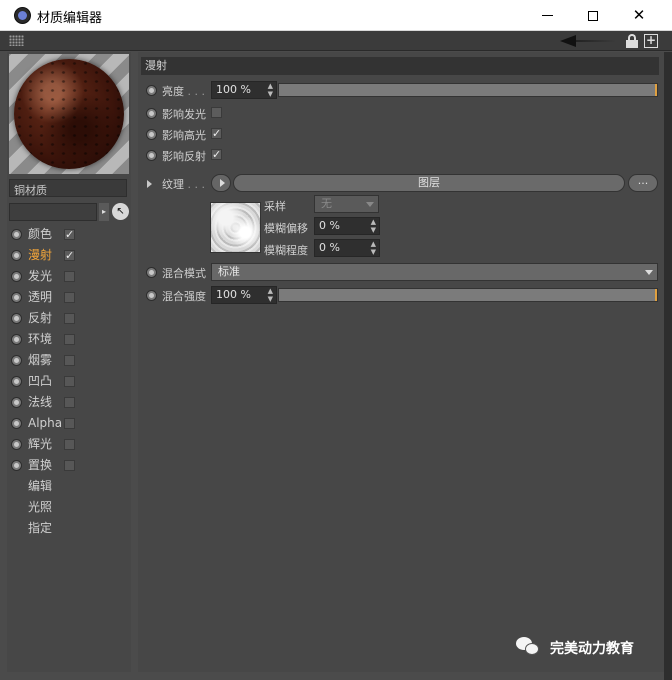  Describe the element at coordinates (68, 188) in the screenshot. I see `material-name-field: 铜材质` at that location.